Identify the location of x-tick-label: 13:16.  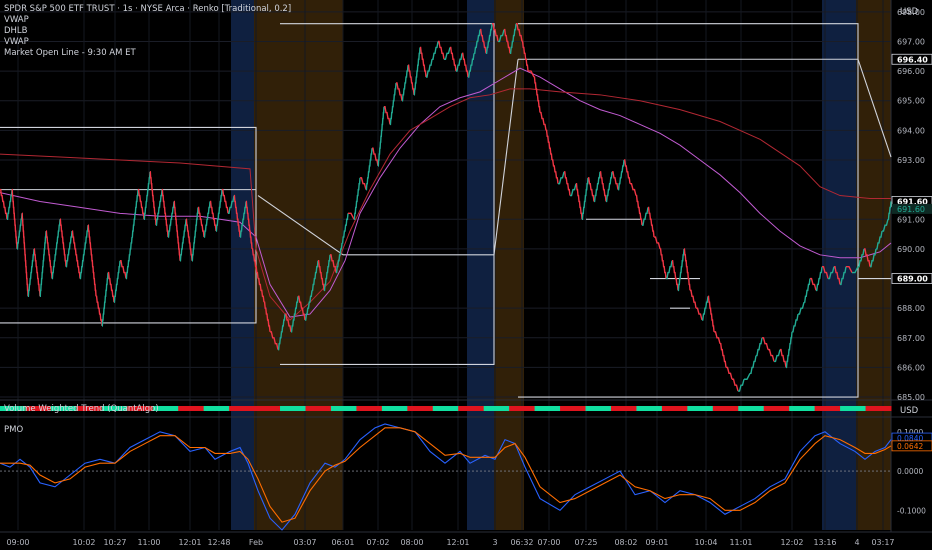
(824, 542).